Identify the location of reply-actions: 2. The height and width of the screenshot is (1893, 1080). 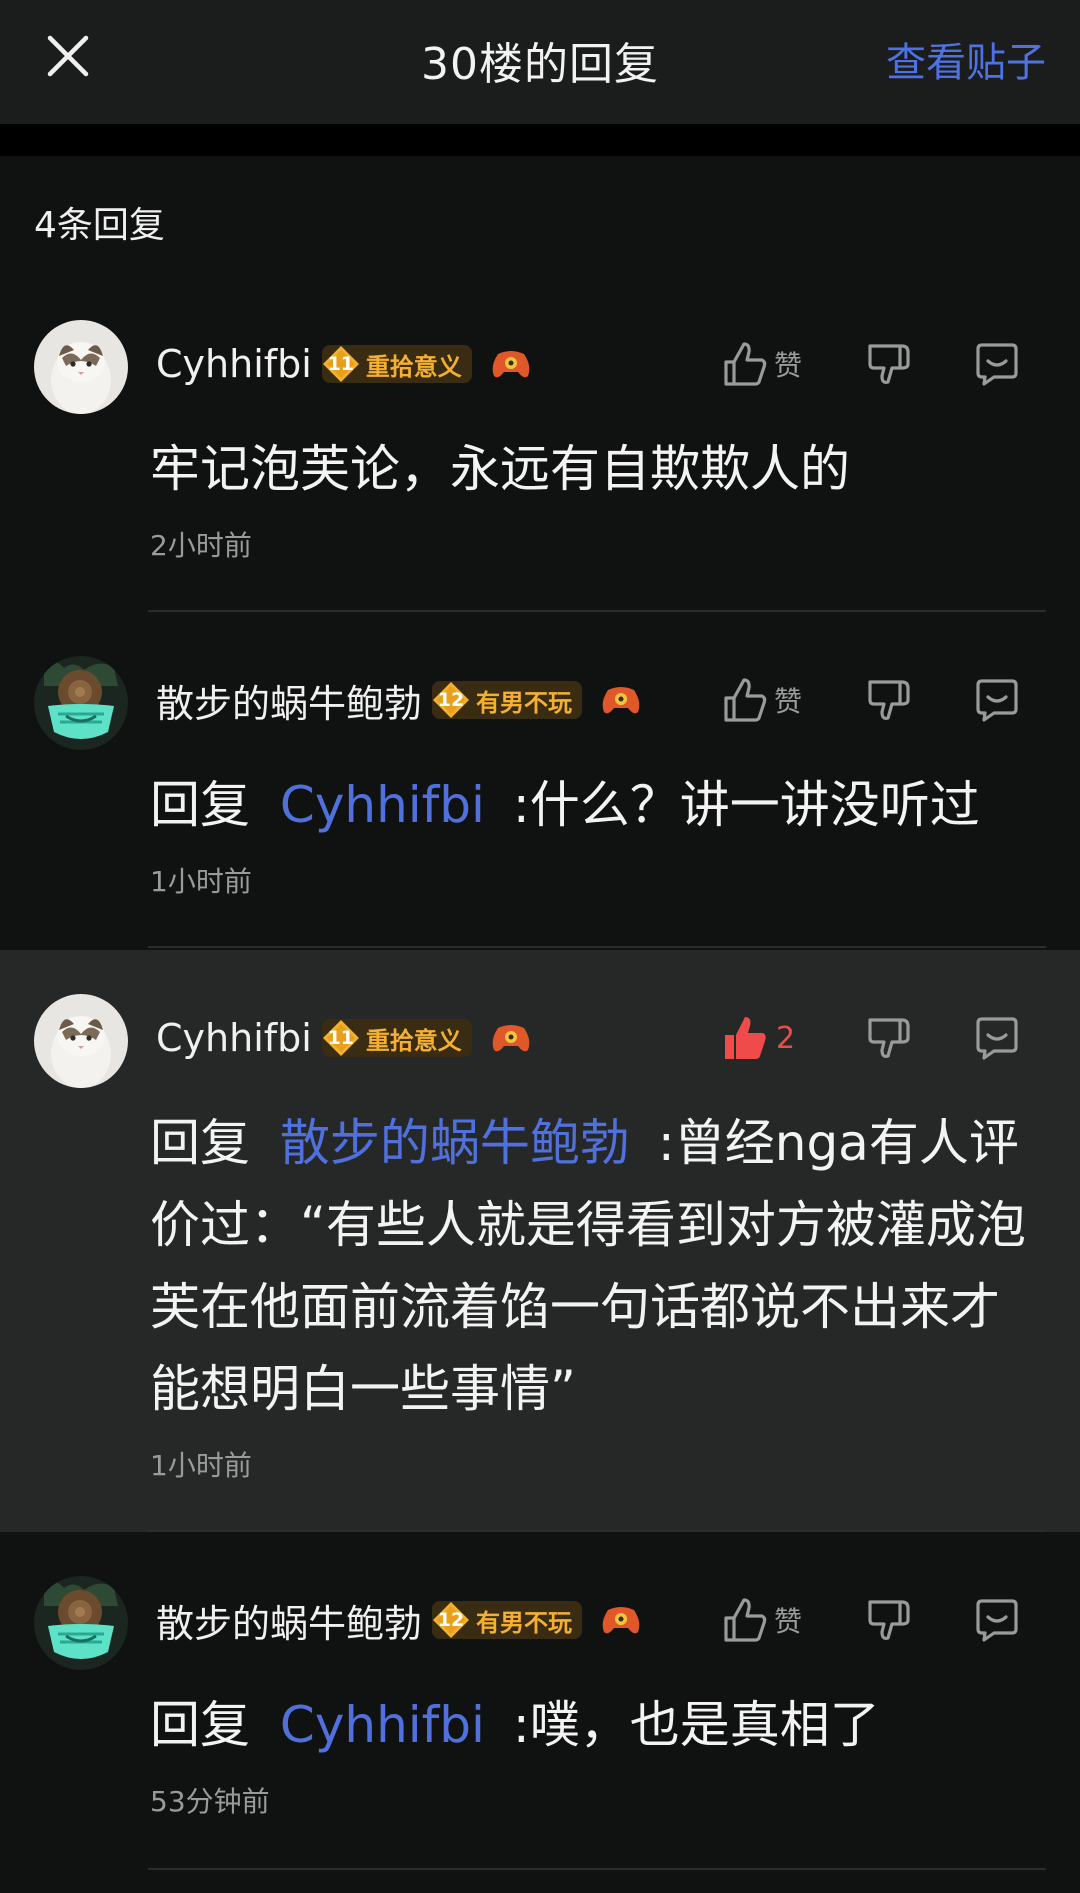
(900, 1038).